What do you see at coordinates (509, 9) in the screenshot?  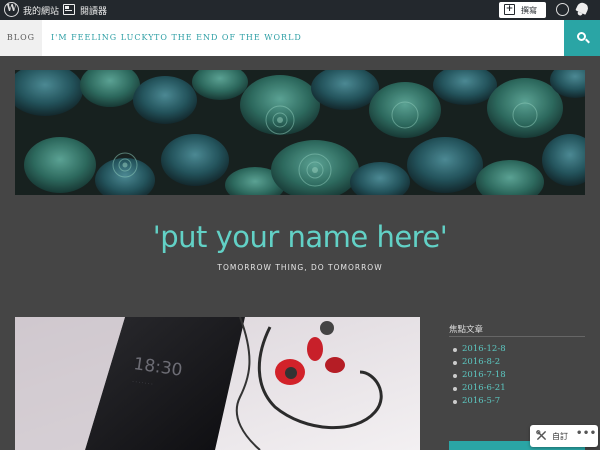 I see `write-plus-icon: +` at bounding box center [509, 9].